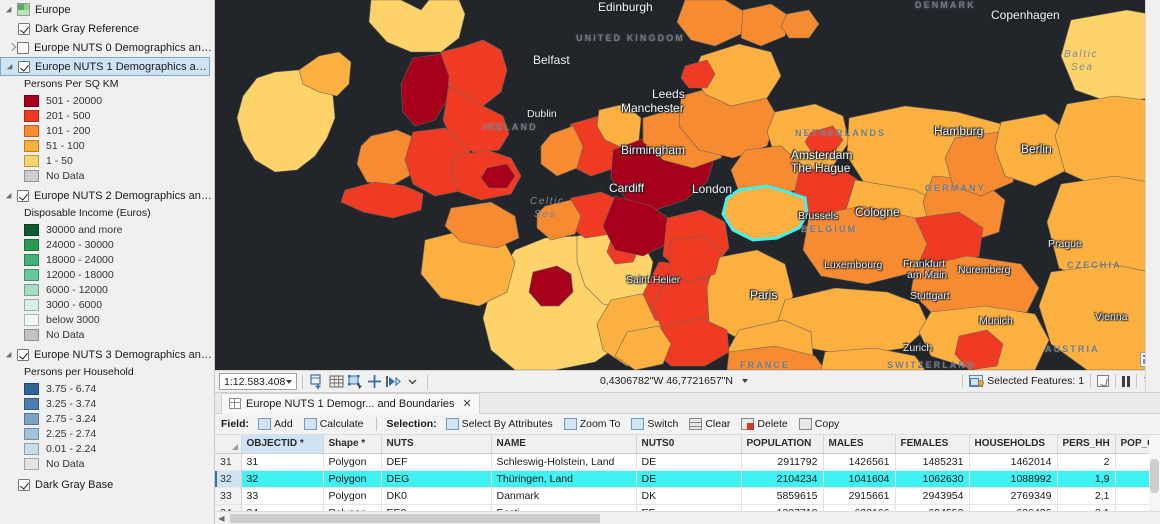  Describe the element at coordinates (228, 444) in the screenshot. I see `grid-corner-selector` at that location.